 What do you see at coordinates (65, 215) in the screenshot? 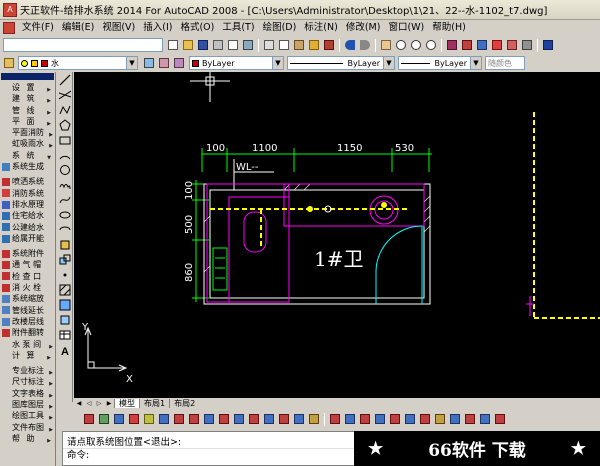
I see `ellipse-icon` at bounding box center [65, 215].